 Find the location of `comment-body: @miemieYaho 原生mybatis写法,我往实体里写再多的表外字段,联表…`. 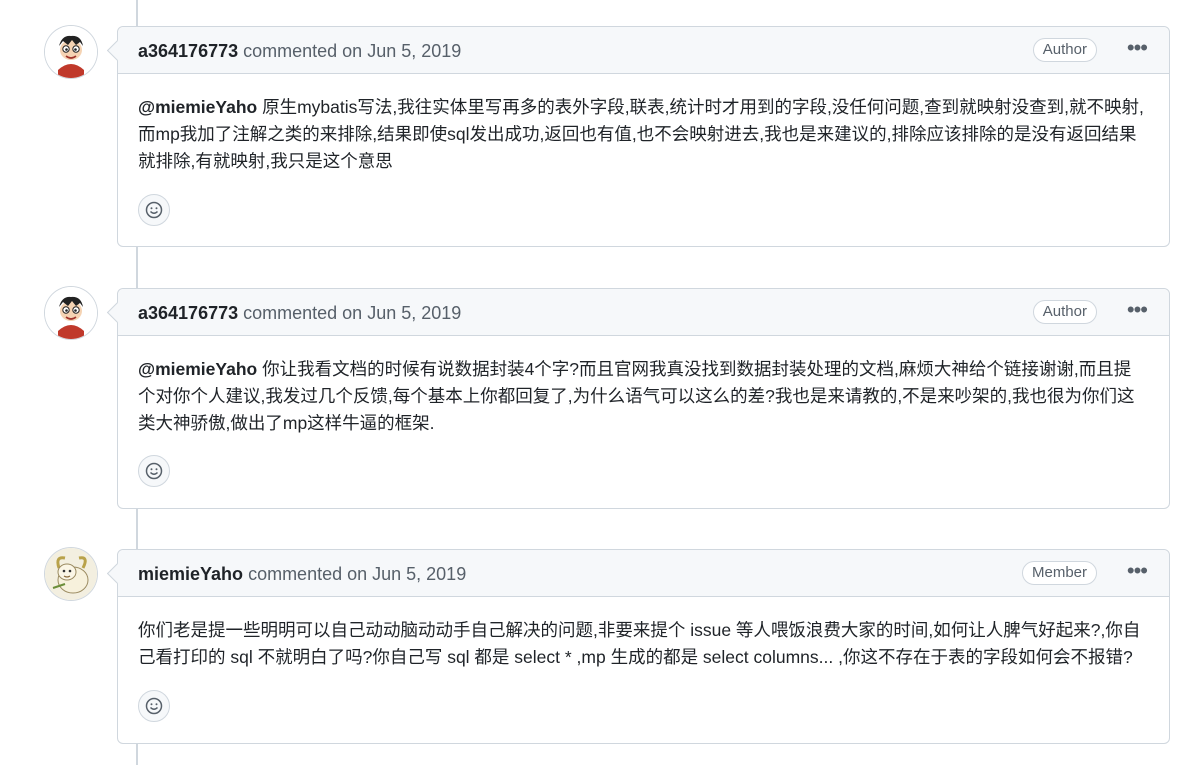

comment-body: @miemieYaho 原生mybatis写法,我往实体里写再多的表外字段,联表… is located at coordinates (643, 124).